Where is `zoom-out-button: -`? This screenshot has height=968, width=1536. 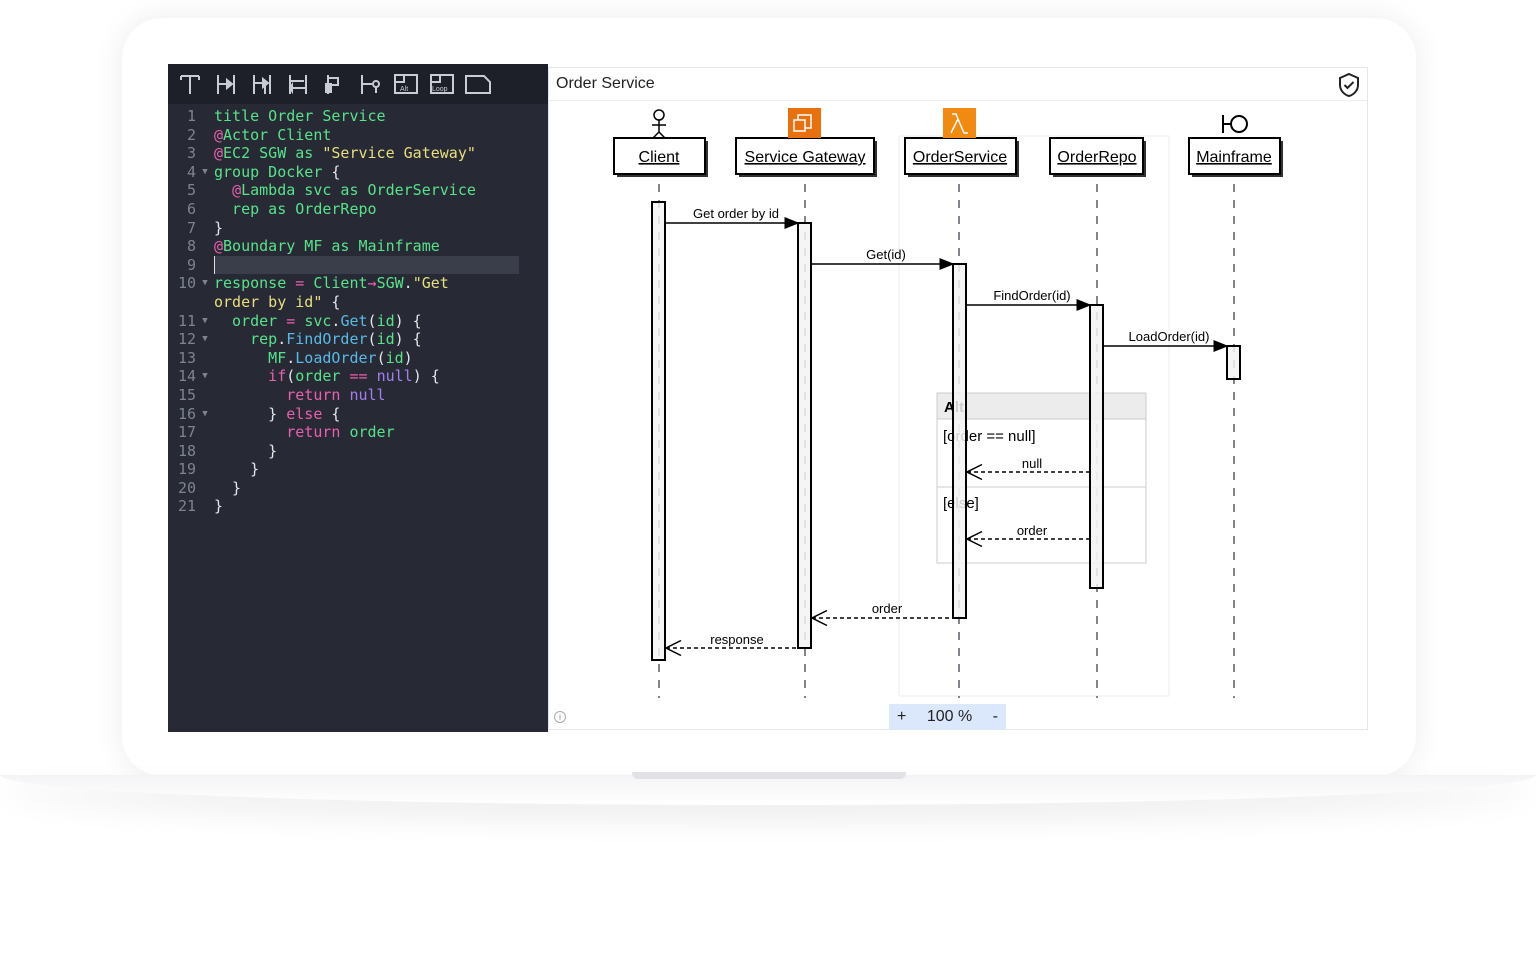
zoom-out-button: - is located at coordinates (995, 717).